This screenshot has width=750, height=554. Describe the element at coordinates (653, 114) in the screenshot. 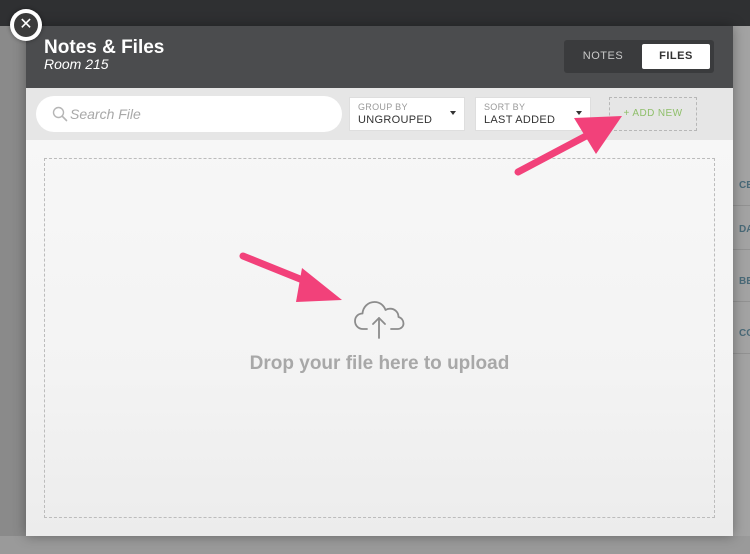

I see `add-new-button: + ADD NEW` at that location.